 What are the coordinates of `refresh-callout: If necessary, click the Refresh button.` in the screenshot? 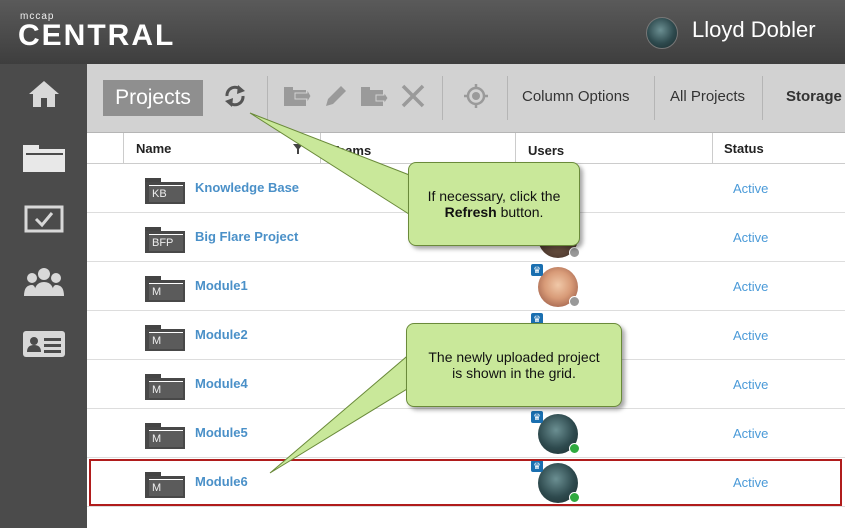 It's located at (494, 204).